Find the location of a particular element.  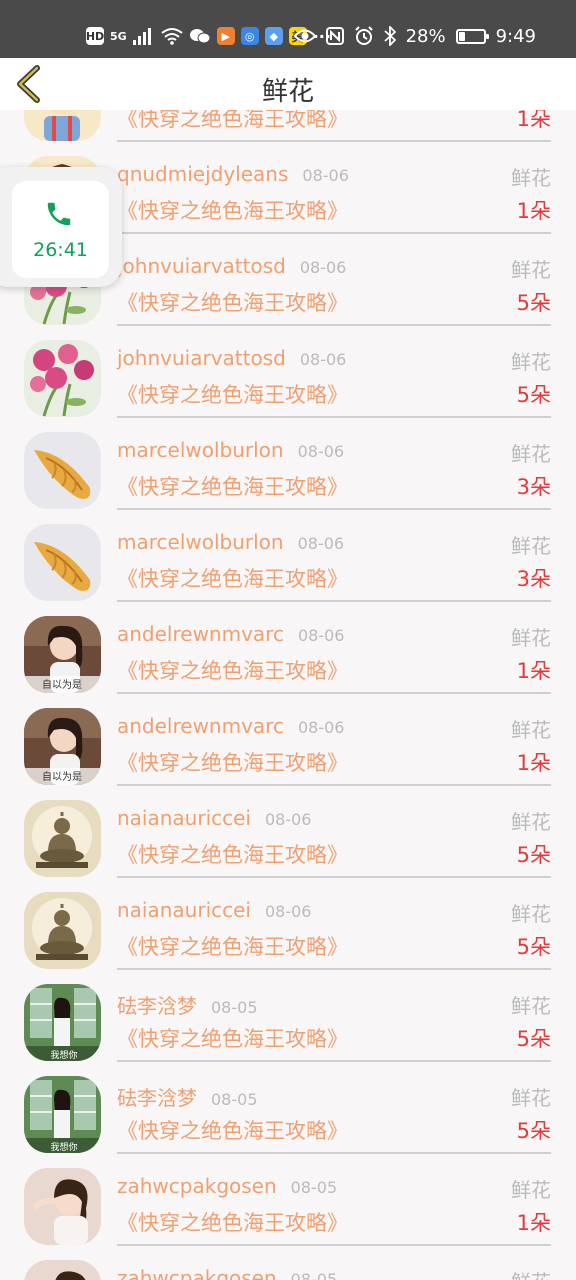

clock: 9:49 is located at coordinates (515, 36).